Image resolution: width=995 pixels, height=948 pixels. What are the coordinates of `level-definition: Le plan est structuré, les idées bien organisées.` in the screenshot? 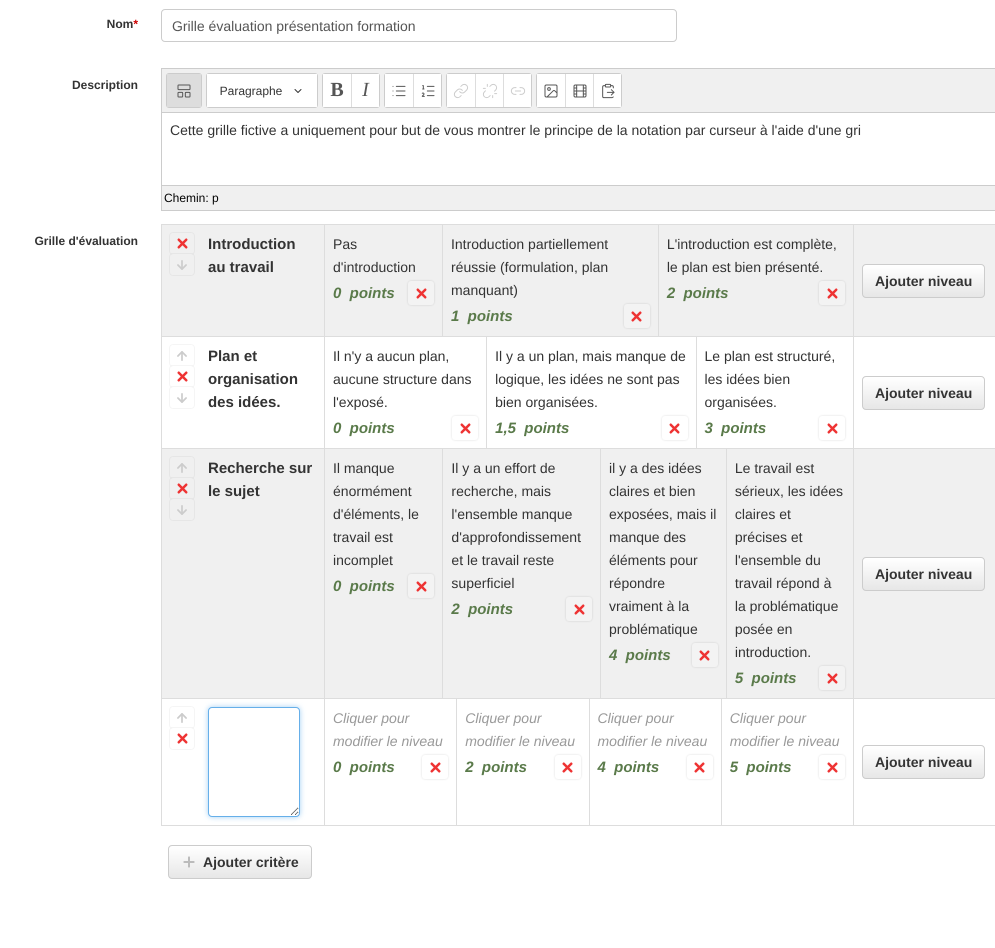 It's located at (774, 379).